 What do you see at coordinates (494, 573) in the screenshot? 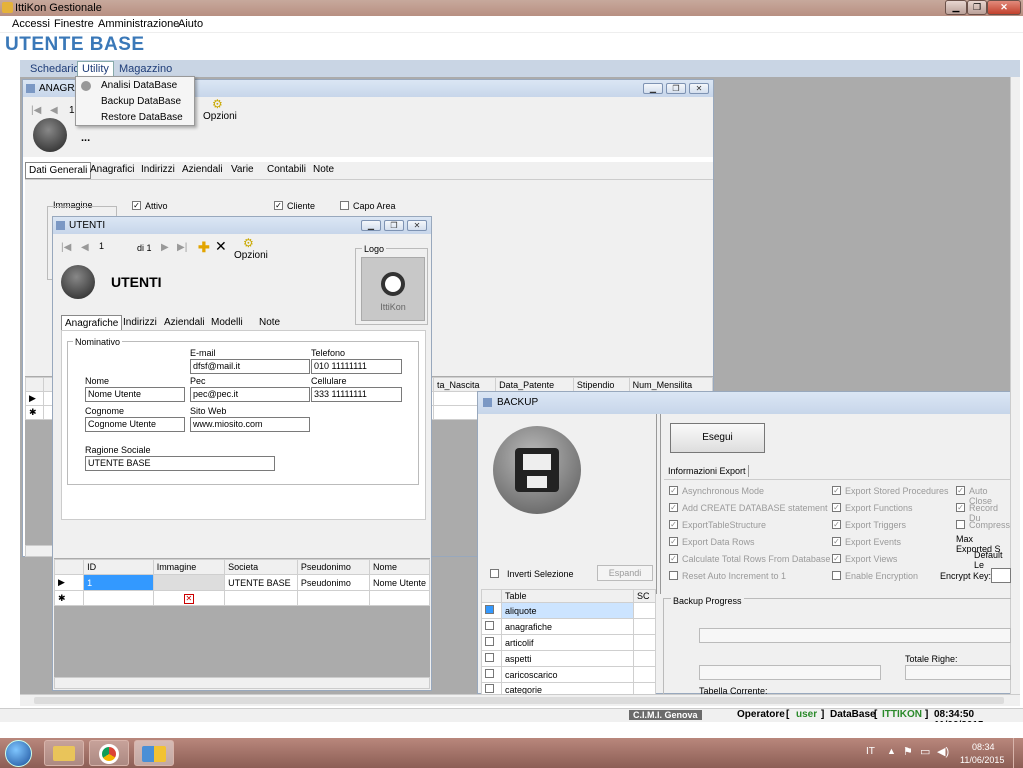
I see `inverti-selezione-checkbox` at bounding box center [494, 573].